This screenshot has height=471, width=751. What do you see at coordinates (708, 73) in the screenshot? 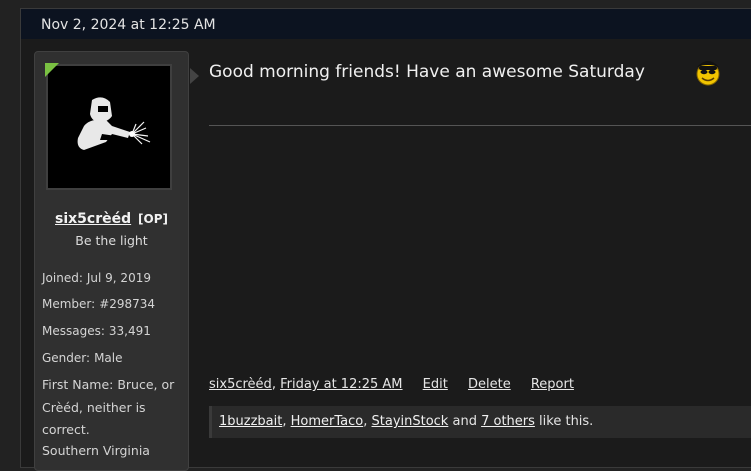
I see `smiling-sunglasses-emoji-icon` at bounding box center [708, 73].